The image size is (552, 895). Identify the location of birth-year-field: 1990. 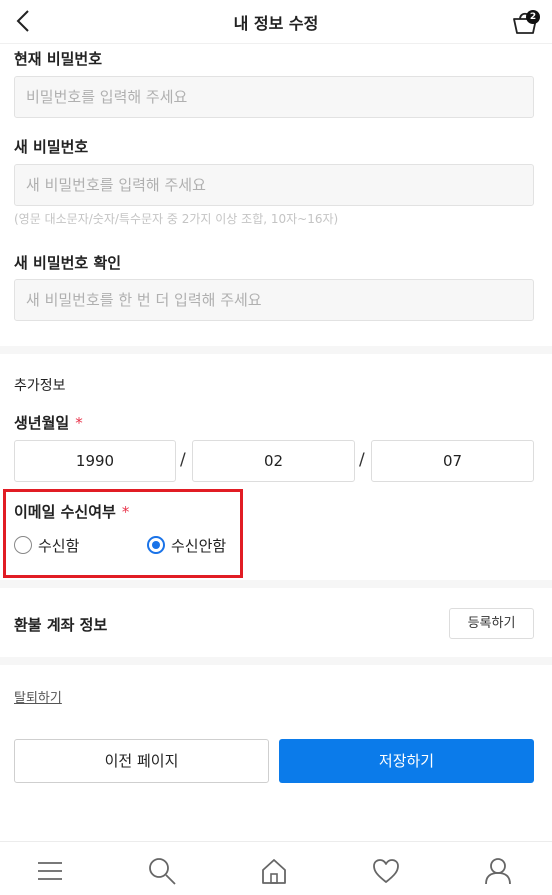
(95, 461).